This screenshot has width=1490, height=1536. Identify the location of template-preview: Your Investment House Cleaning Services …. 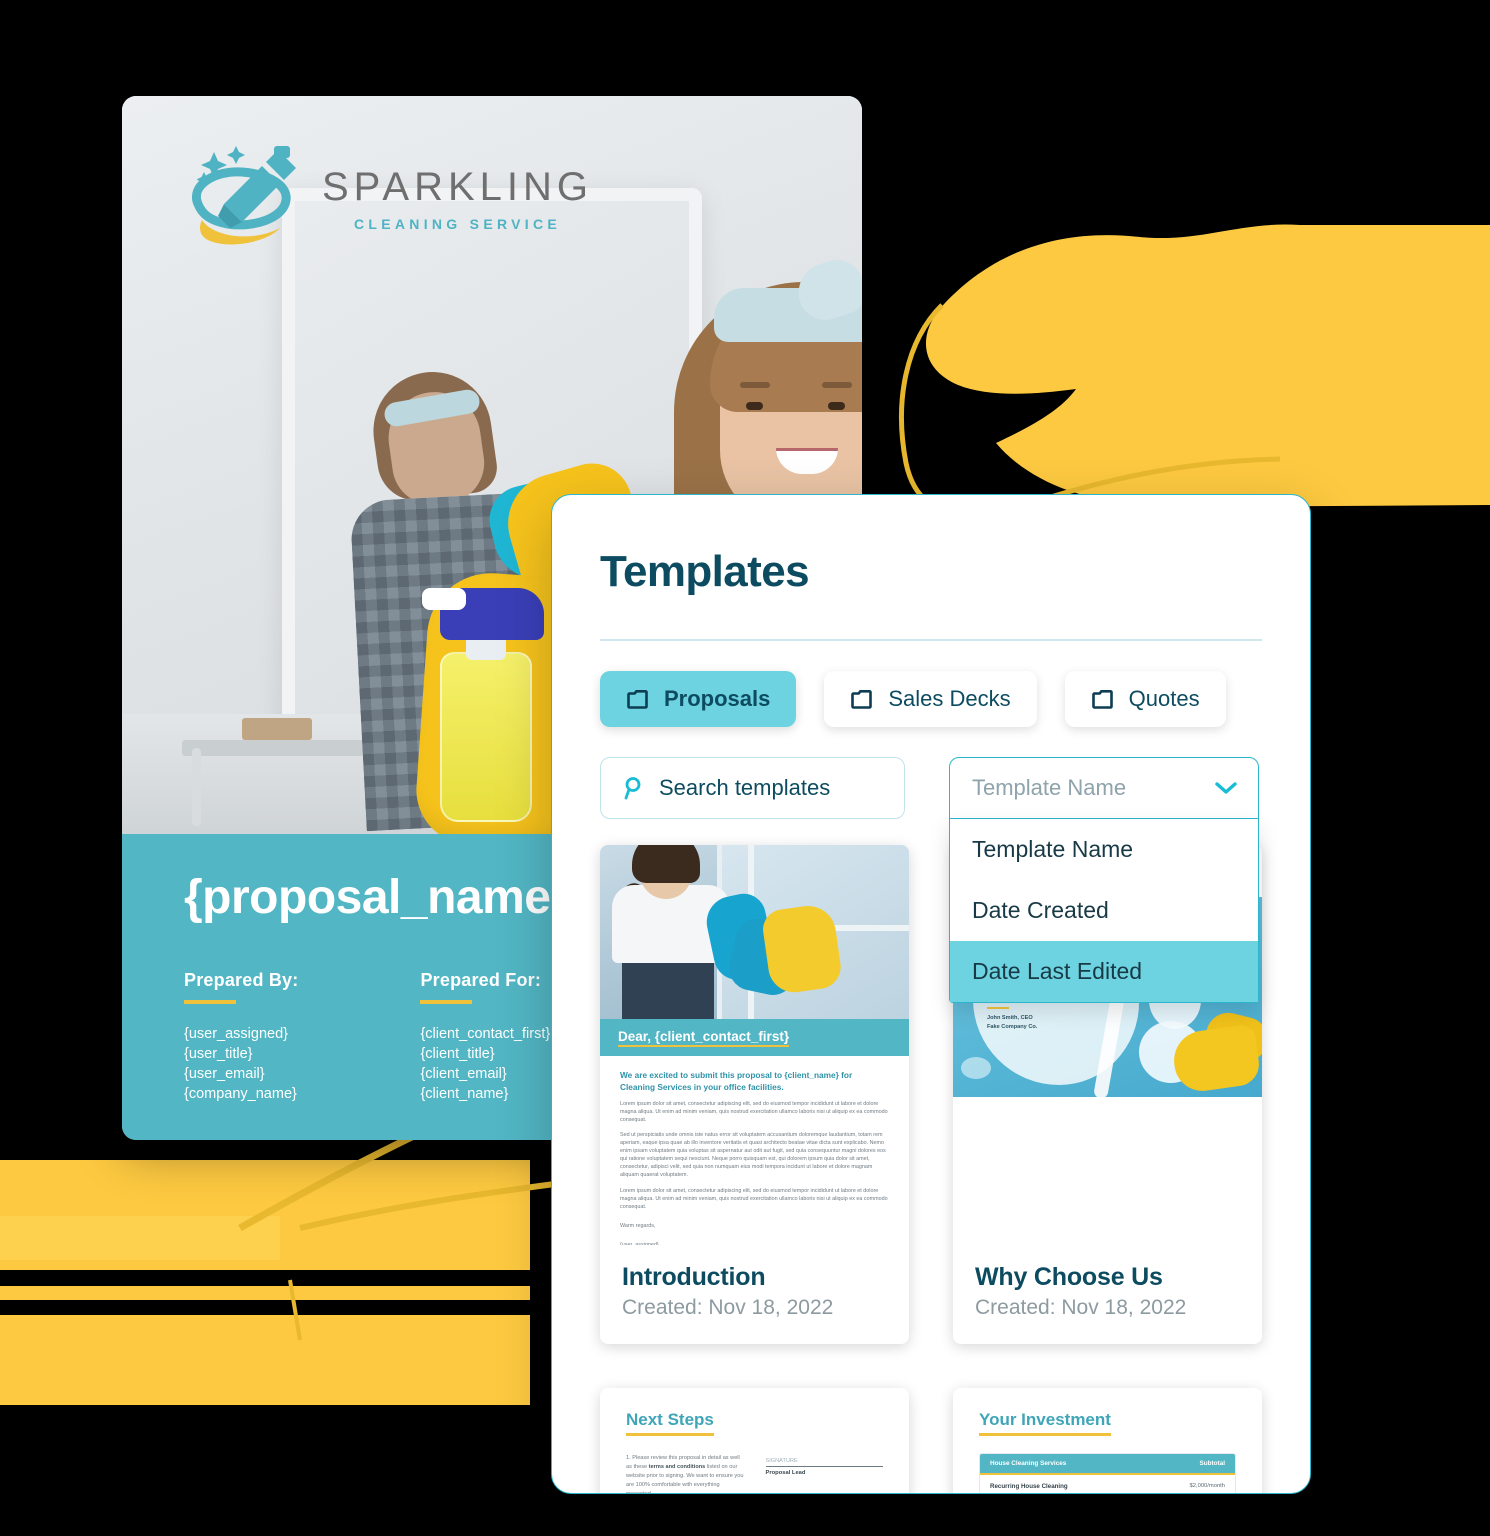
(1107, 1440).